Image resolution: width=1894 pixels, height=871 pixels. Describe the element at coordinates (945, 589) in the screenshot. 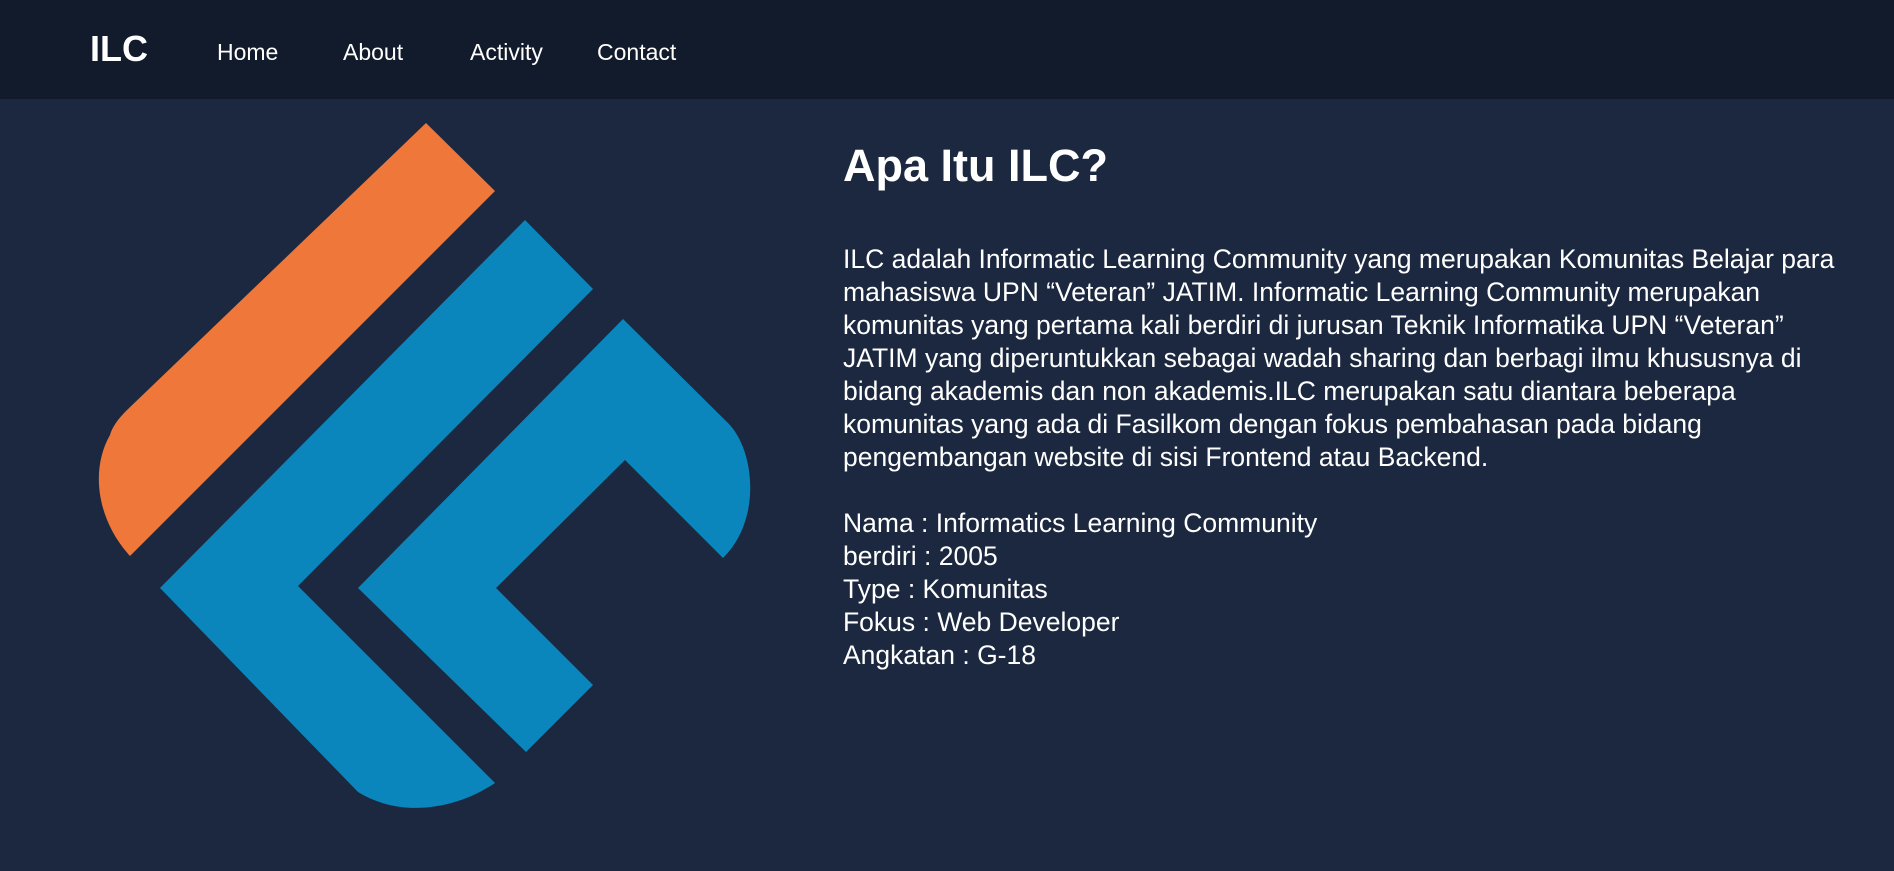

I see `info-type: Type : Komunitas` at that location.